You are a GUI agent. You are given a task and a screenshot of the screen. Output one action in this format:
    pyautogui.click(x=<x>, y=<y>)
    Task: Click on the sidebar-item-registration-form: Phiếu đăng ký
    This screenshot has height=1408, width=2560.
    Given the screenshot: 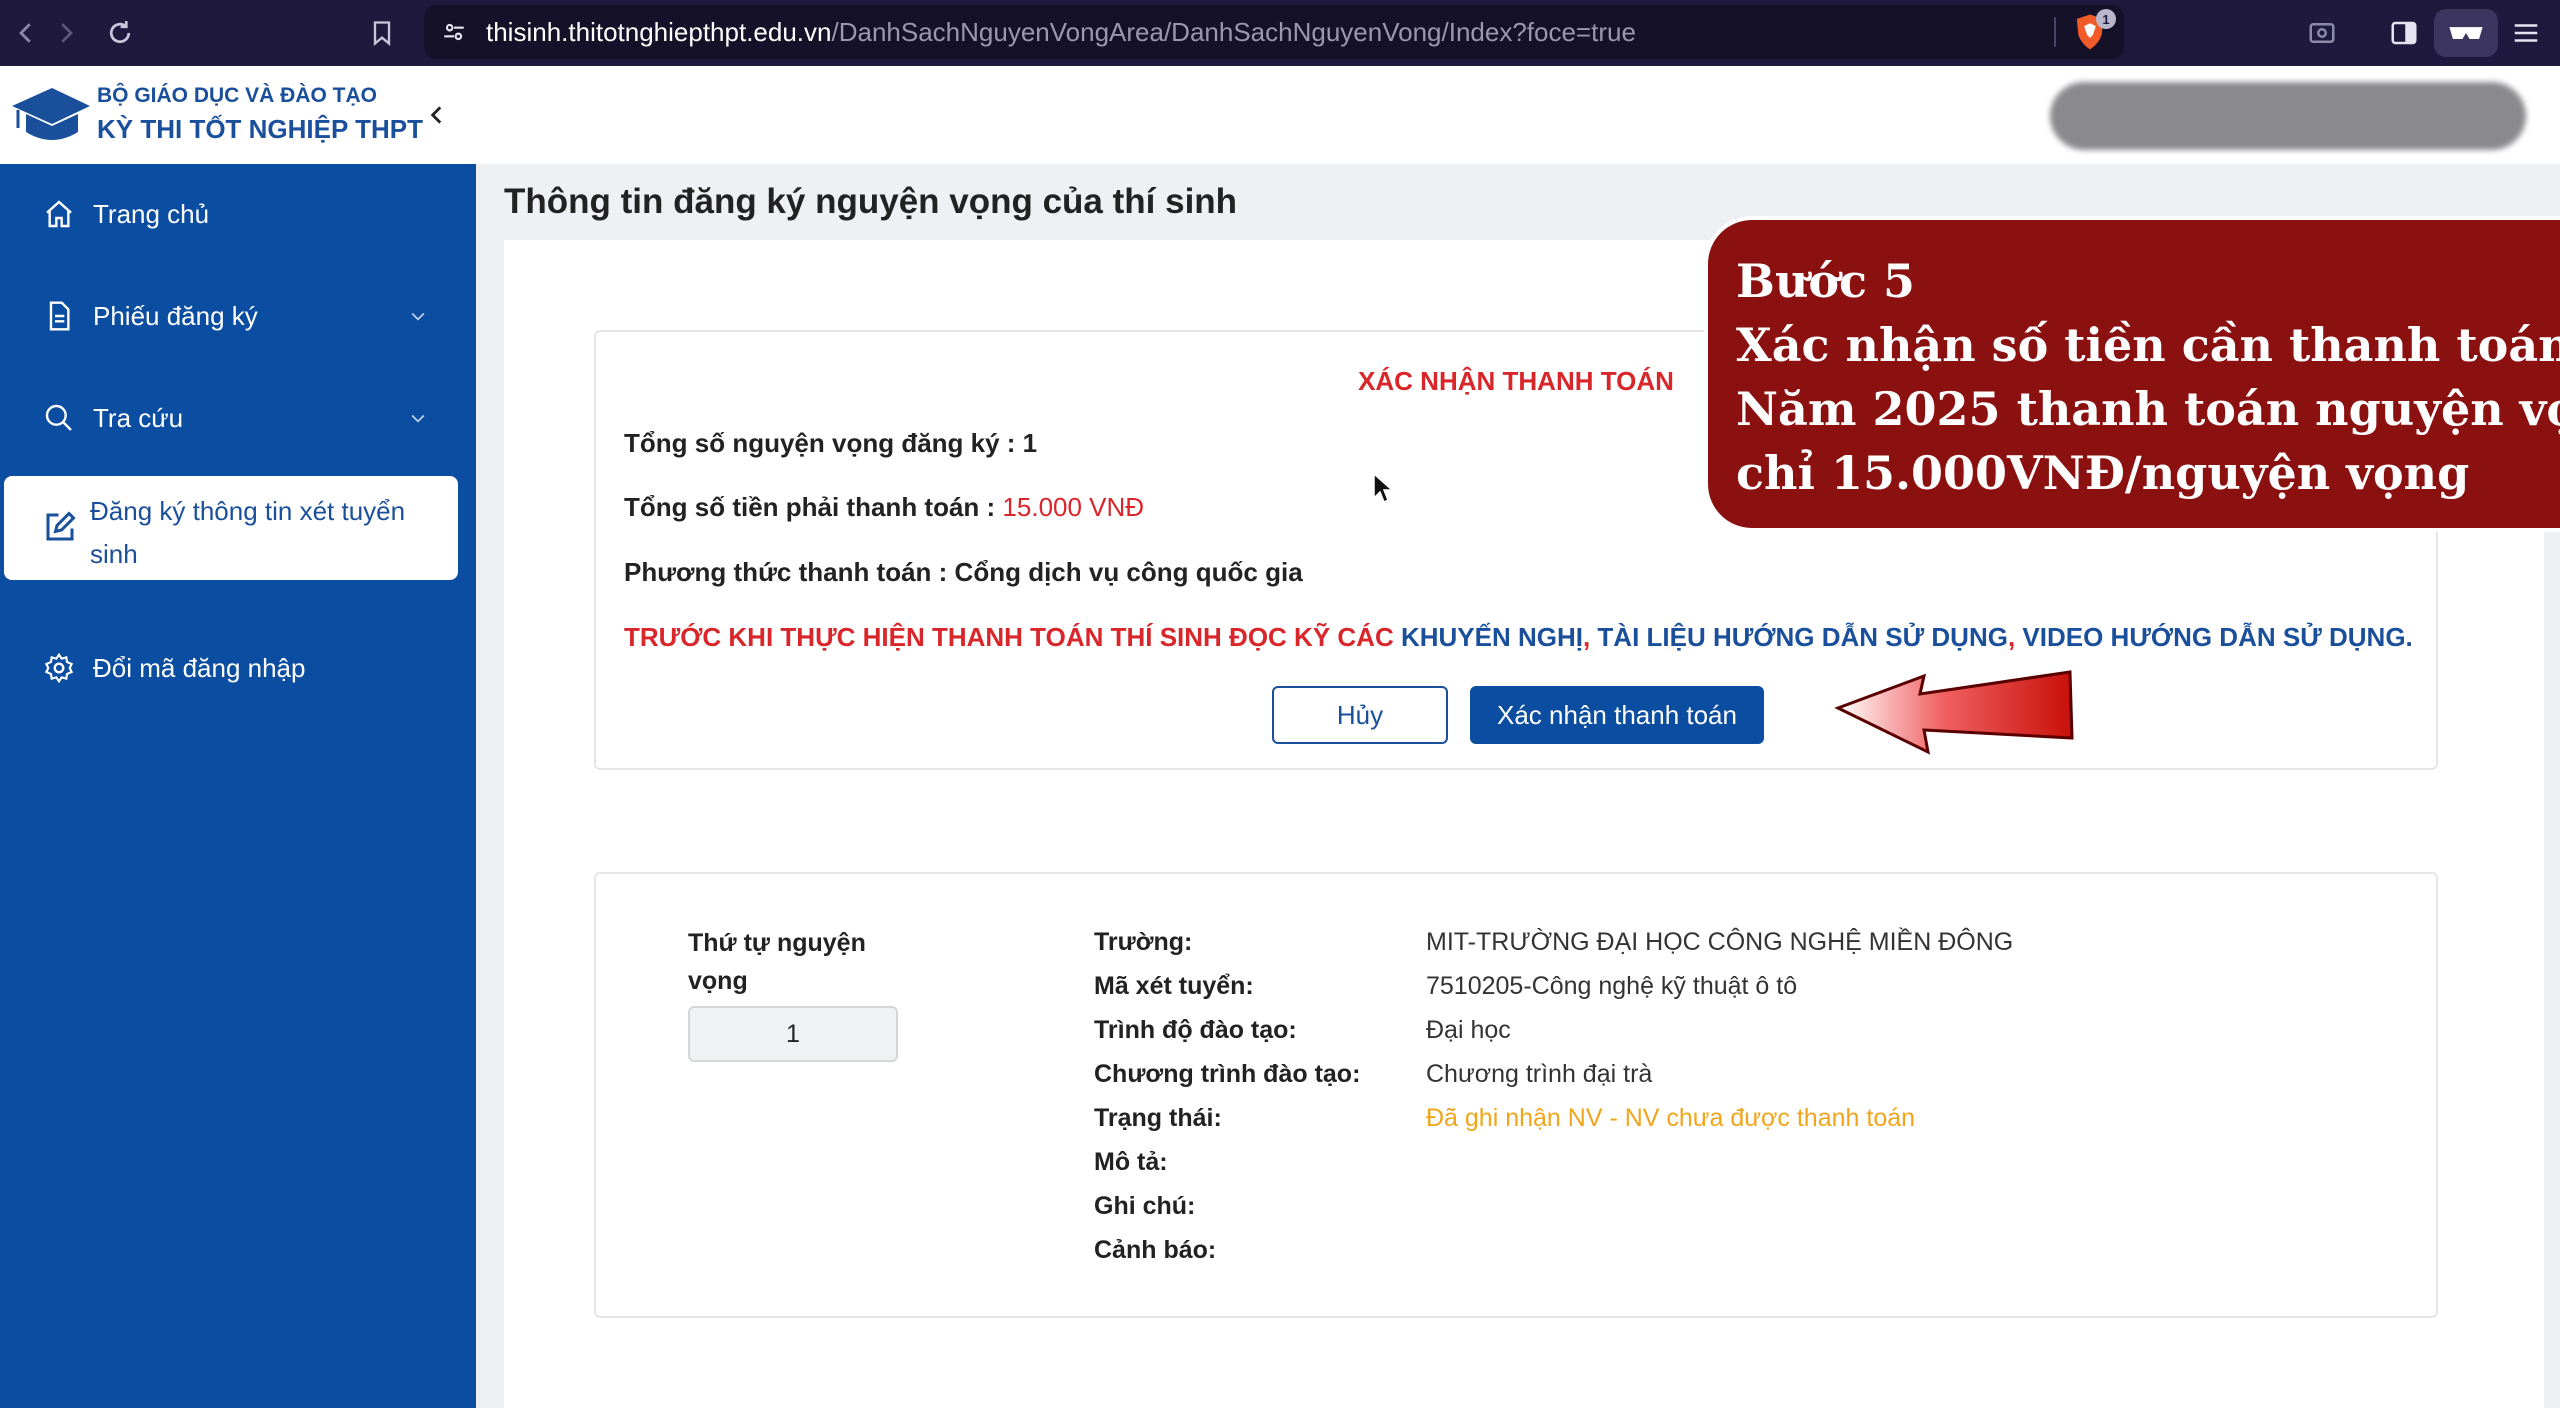 What is the action you would take?
    pyautogui.click(x=238, y=316)
    